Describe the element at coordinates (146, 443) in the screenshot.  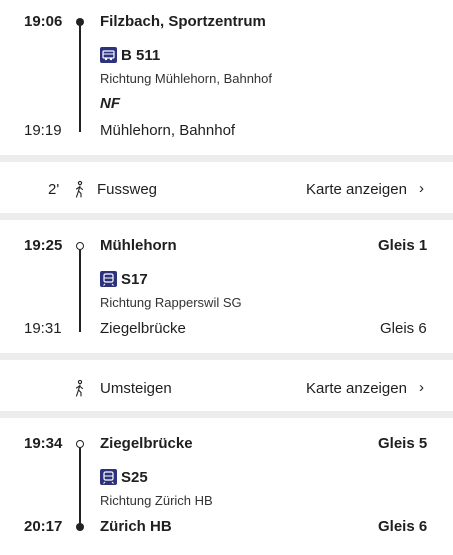
I see `departure-stop: Ziegelbrücke` at that location.